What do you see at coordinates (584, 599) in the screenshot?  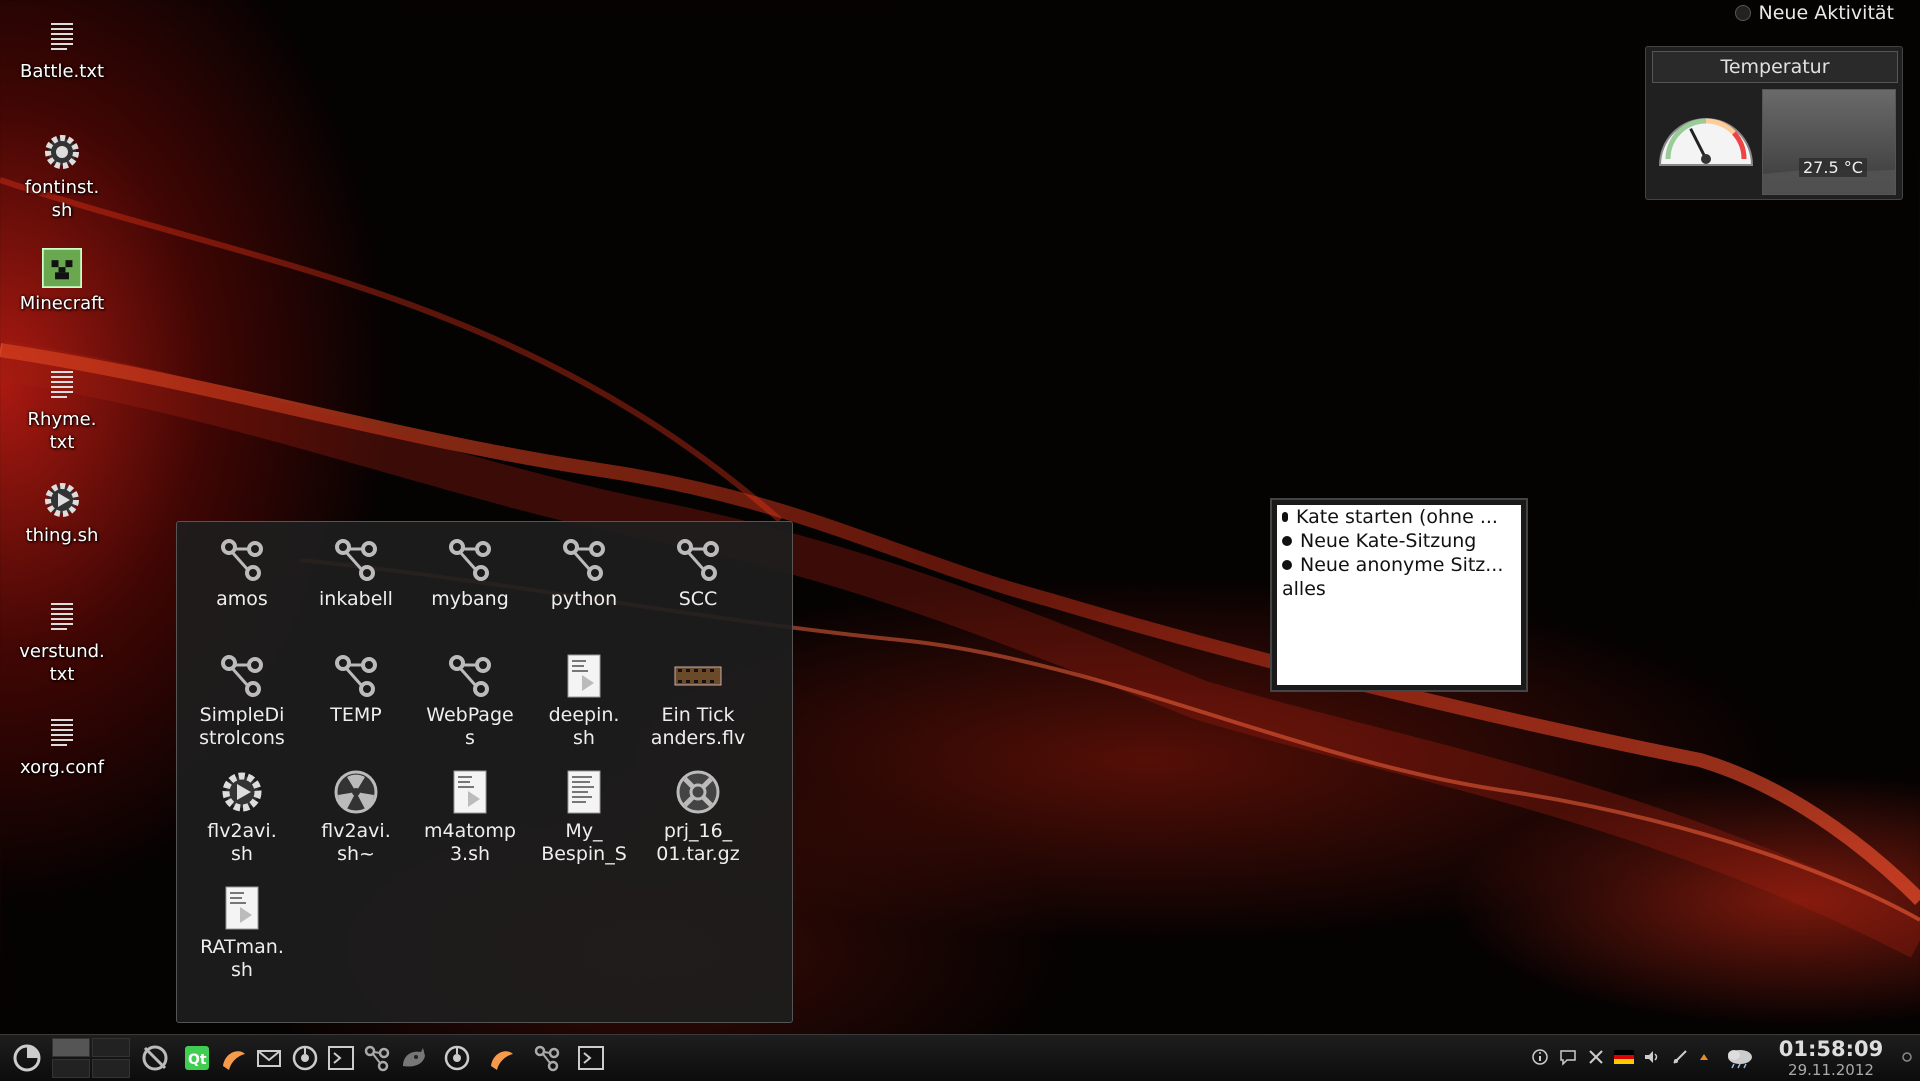 I see `folder-item-label: python` at bounding box center [584, 599].